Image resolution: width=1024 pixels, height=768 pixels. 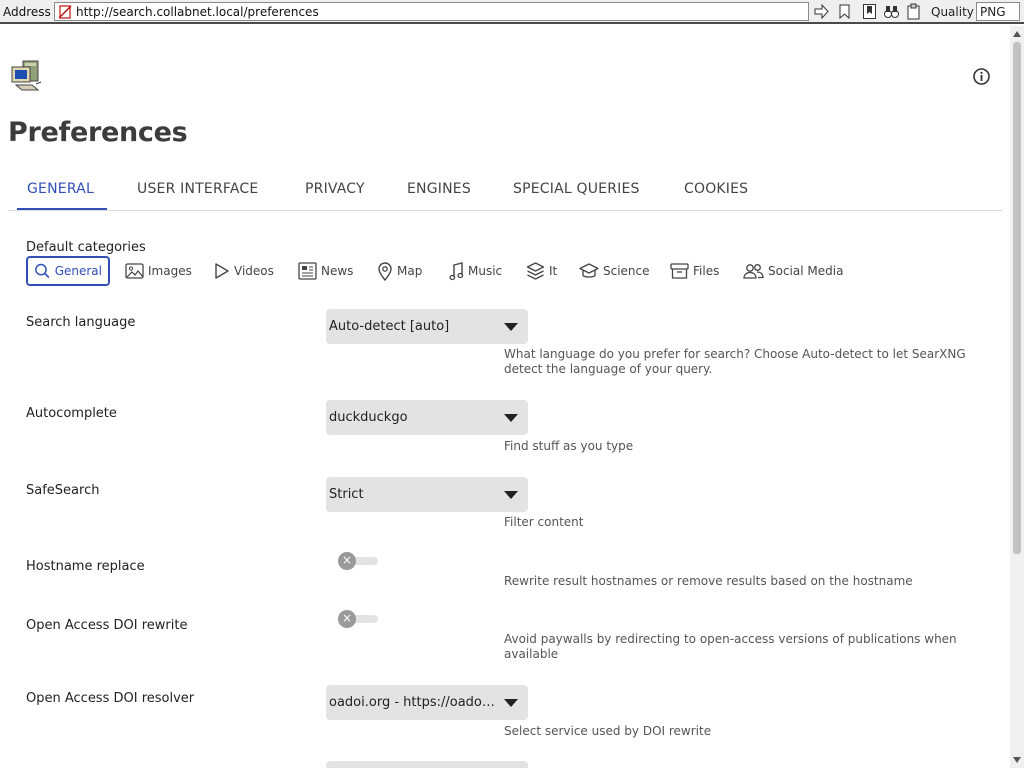 What do you see at coordinates (27, 12) in the screenshot?
I see `address-label: Address` at bounding box center [27, 12].